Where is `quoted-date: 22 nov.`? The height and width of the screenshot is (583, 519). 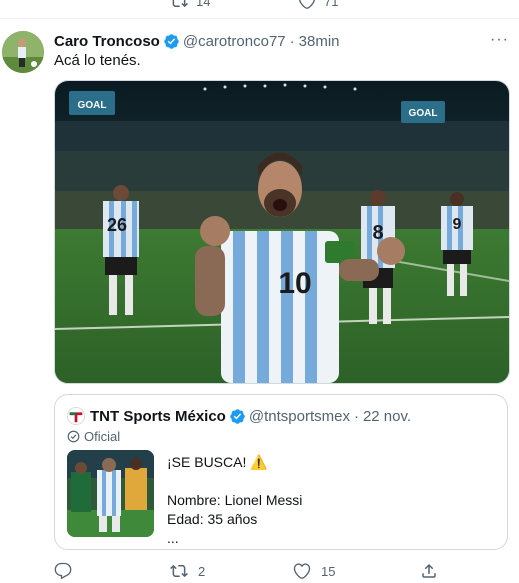 quoted-date: 22 nov. is located at coordinates (387, 416).